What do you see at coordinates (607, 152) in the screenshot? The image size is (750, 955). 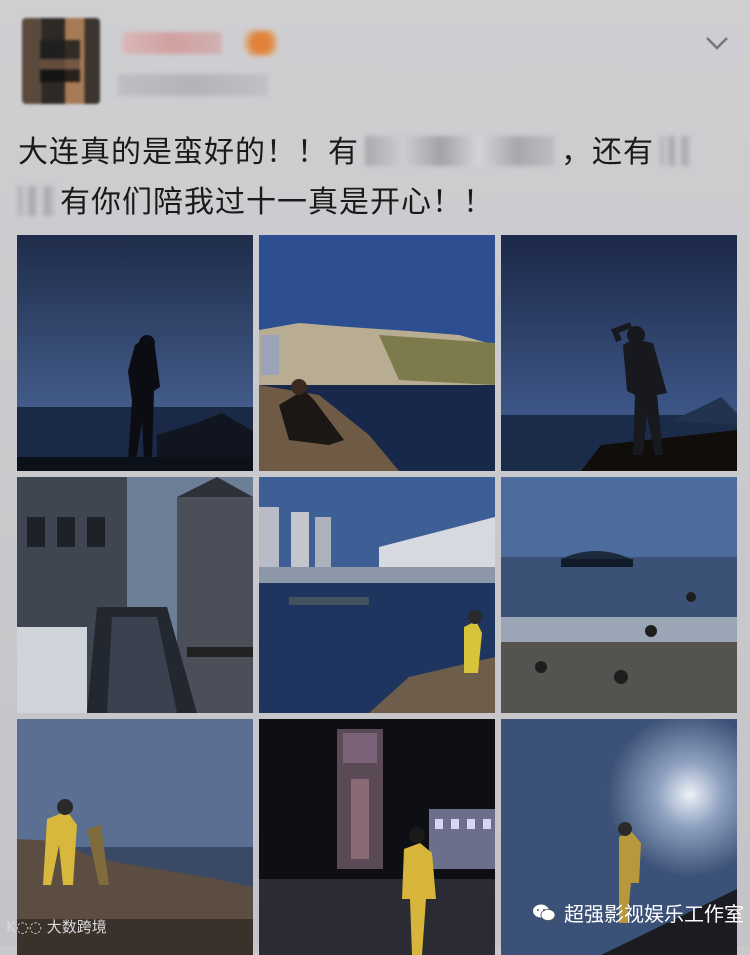 I see `post-text-part: ，还有` at bounding box center [607, 152].